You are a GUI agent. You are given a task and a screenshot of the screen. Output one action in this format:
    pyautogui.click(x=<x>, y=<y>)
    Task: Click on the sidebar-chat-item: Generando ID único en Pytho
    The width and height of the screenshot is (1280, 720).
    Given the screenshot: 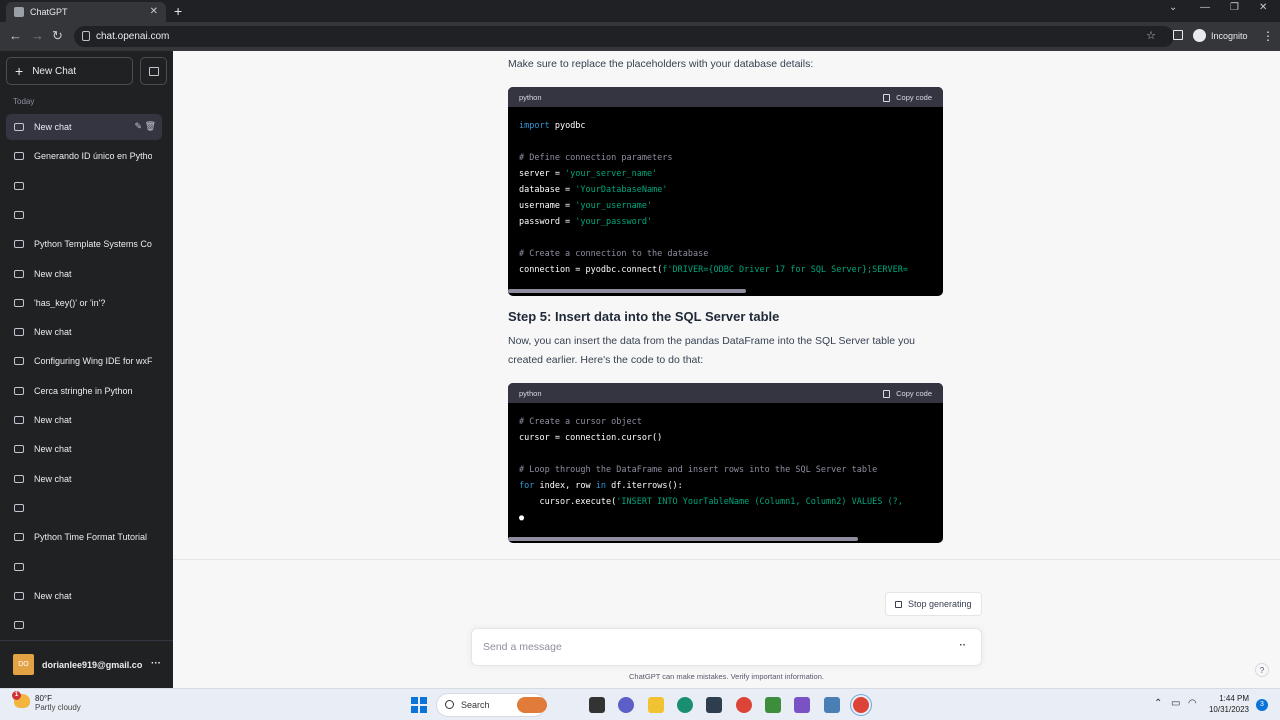 What is the action you would take?
    pyautogui.click(x=84, y=156)
    